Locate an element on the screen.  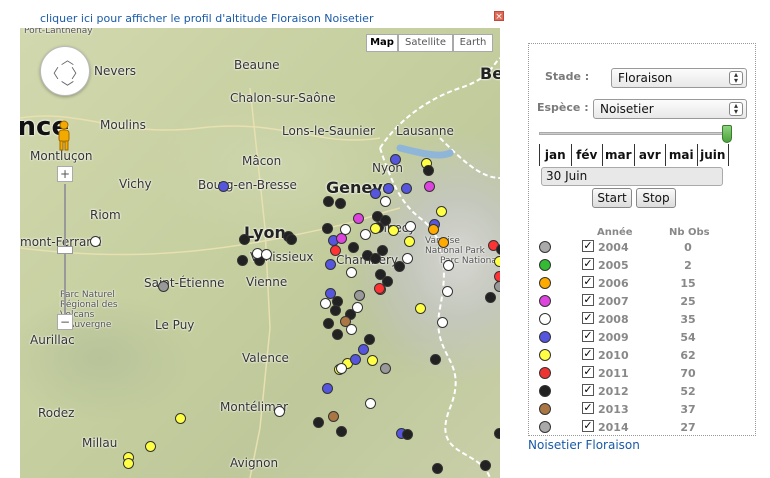
date-display-field: 30 Juin is located at coordinates (632, 176).